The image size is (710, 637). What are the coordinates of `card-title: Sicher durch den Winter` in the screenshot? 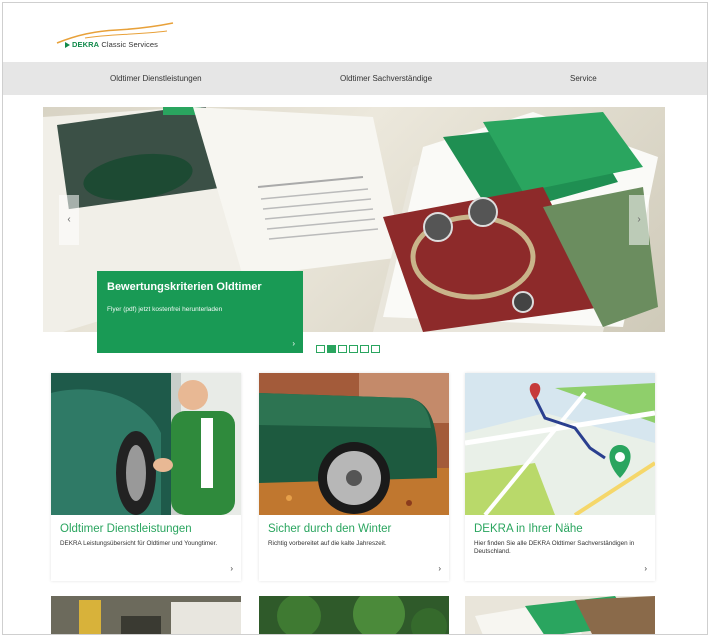 It's located at (330, 529).